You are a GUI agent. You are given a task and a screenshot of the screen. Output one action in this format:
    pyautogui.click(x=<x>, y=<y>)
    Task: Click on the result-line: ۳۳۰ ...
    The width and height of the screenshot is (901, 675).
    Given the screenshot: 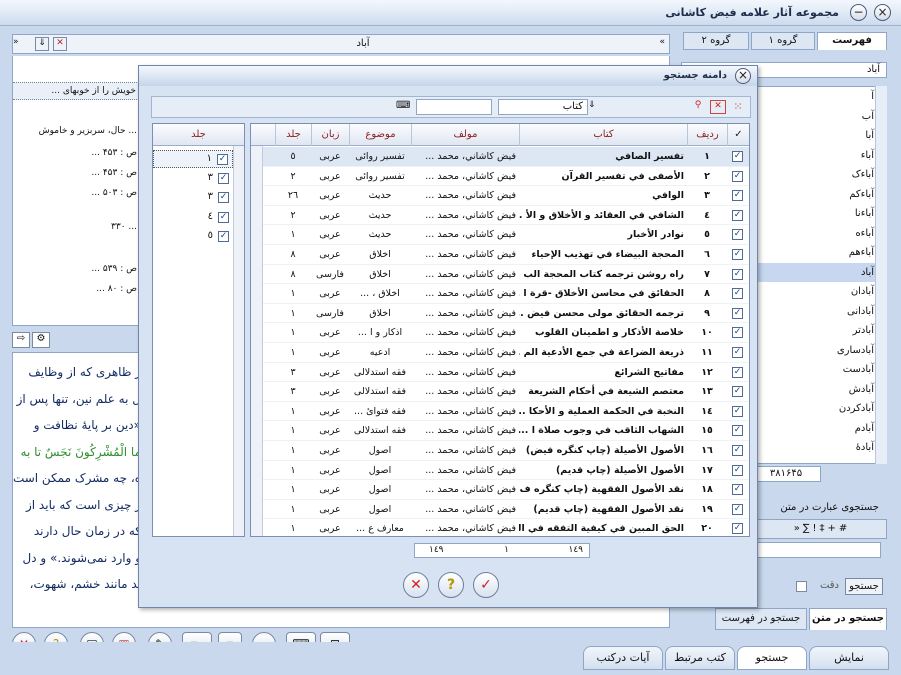 What is the action you would take?
    pyautogui.click(x=77, y=227)
    